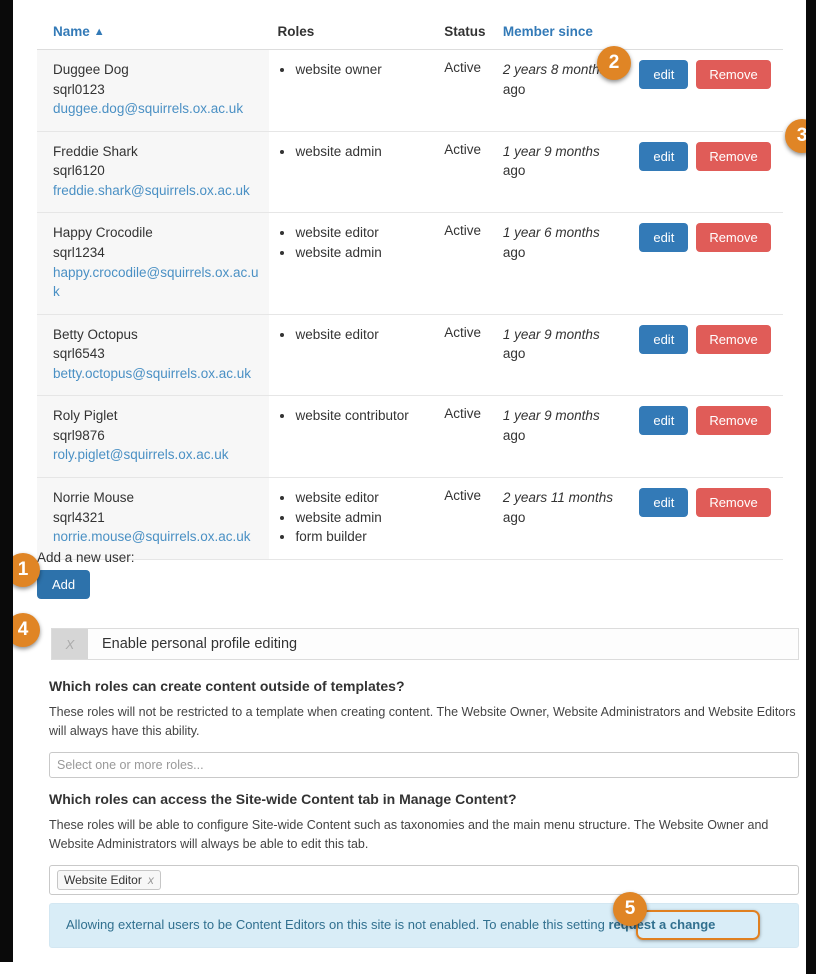 This screenshot has height=974, width=816. Describe the element at coordinates (95, 151) in the screenshot. I see `user-full-name: Freddie Shark` at that location.